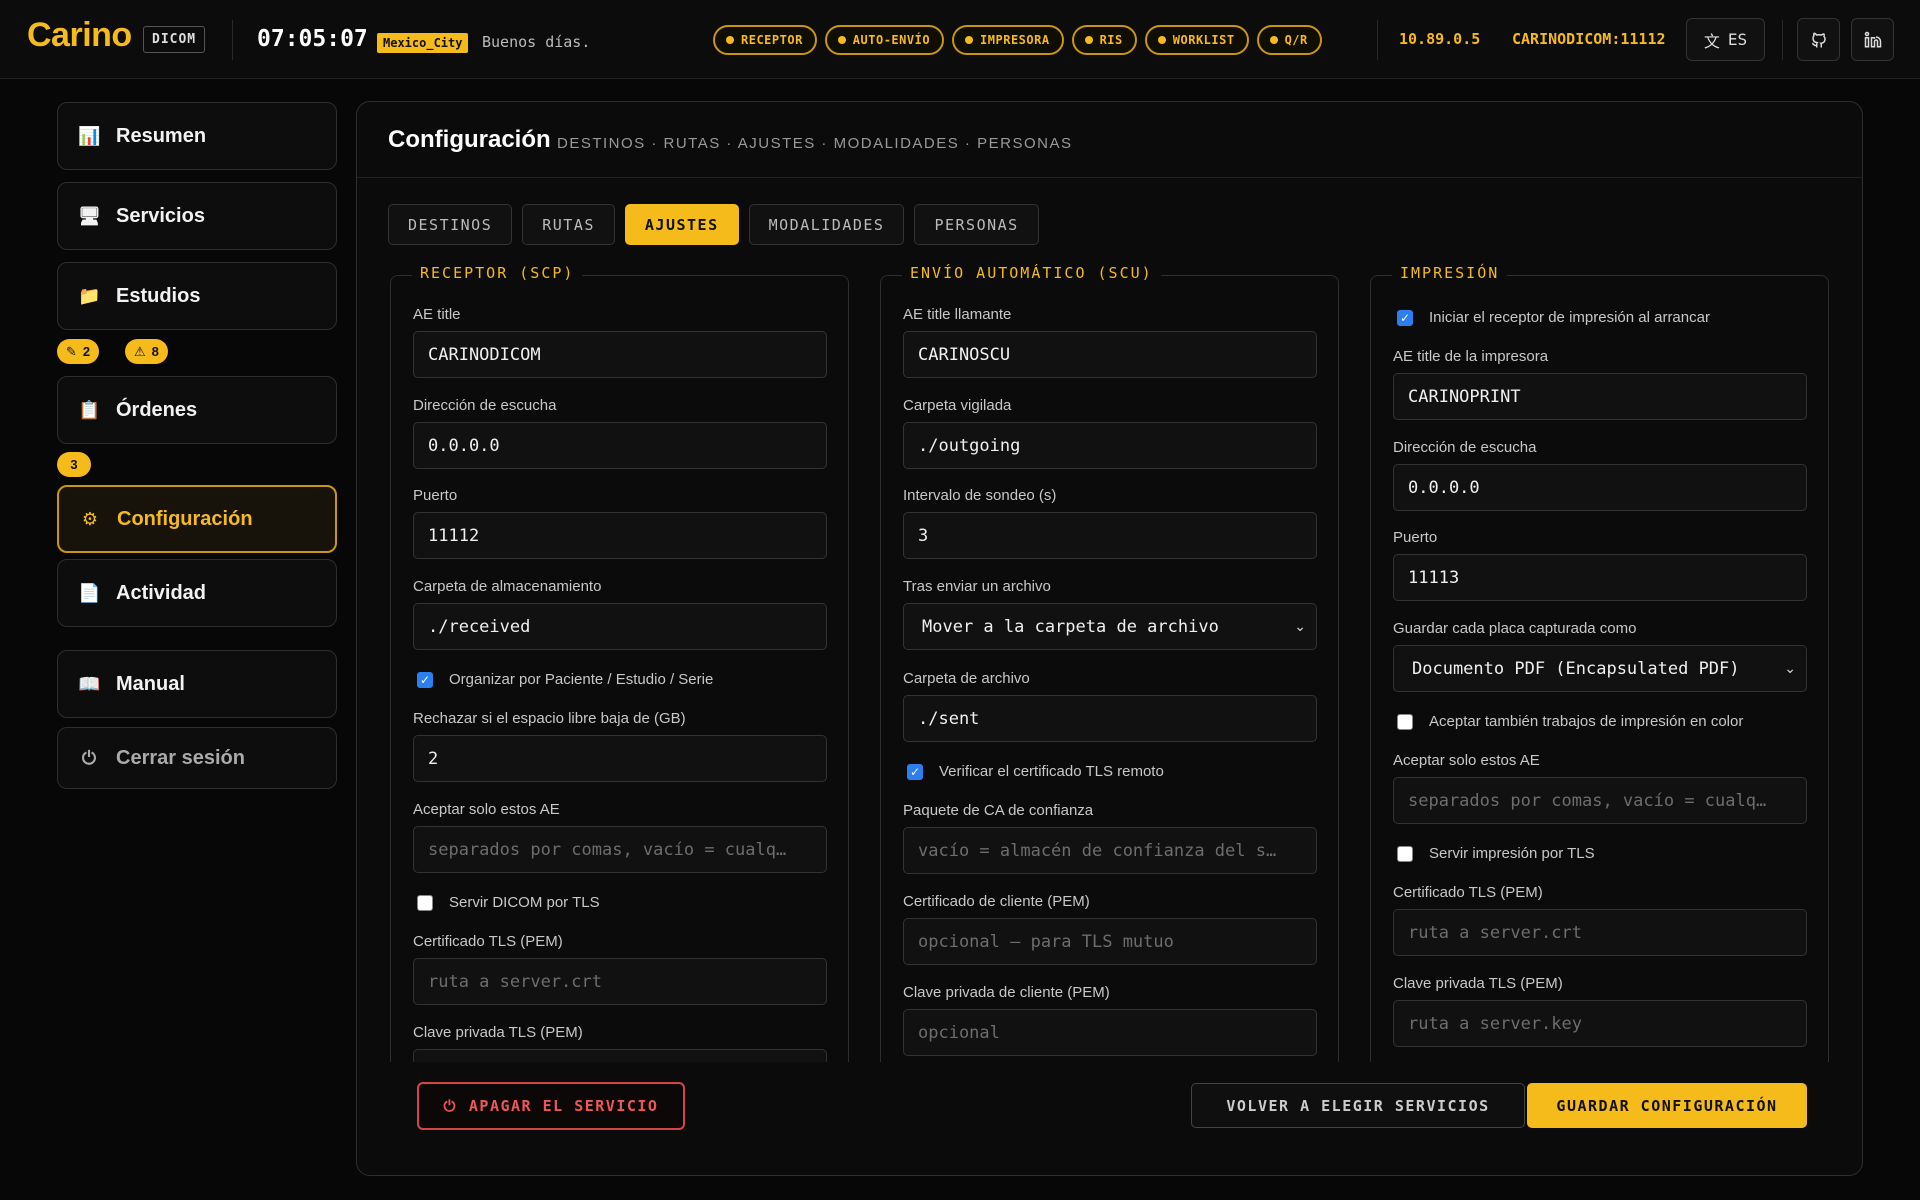 The width and height of the screenshot is (1920, 1200). I want to click on listen-address-label: Dirección de escucha, so click(485, 405).